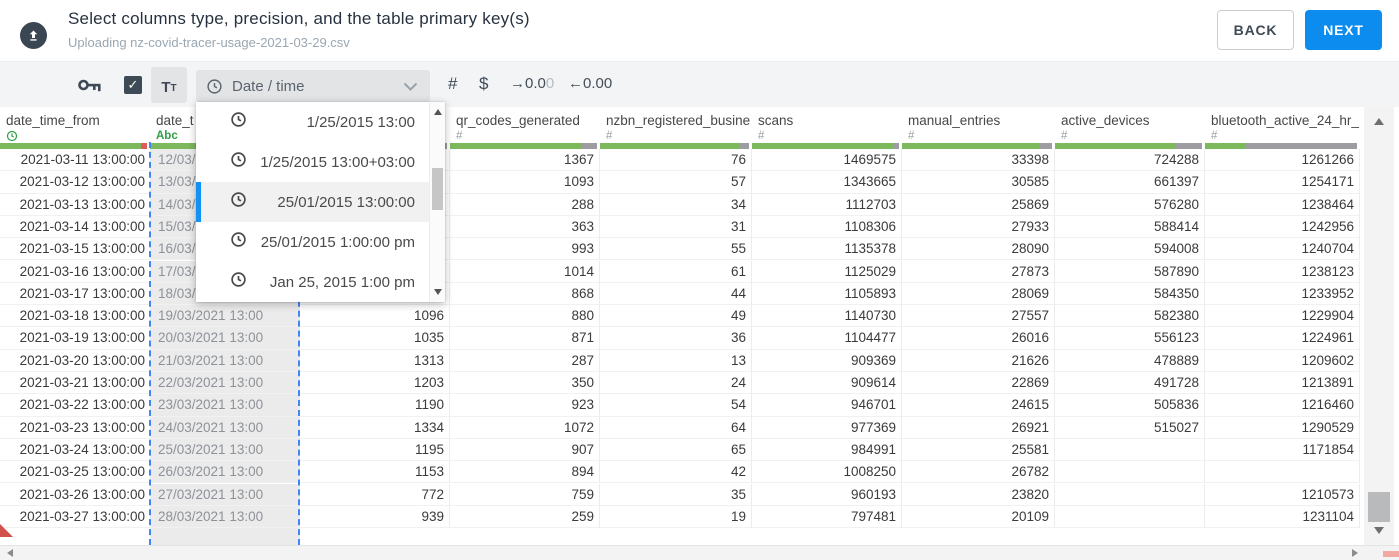 The width and height of the screenshot is (1399, 560). Describe the element at coordinates (75, 316) in the screenshot. I see `table-cell: 2021-03-18 13:00:00` at that location.